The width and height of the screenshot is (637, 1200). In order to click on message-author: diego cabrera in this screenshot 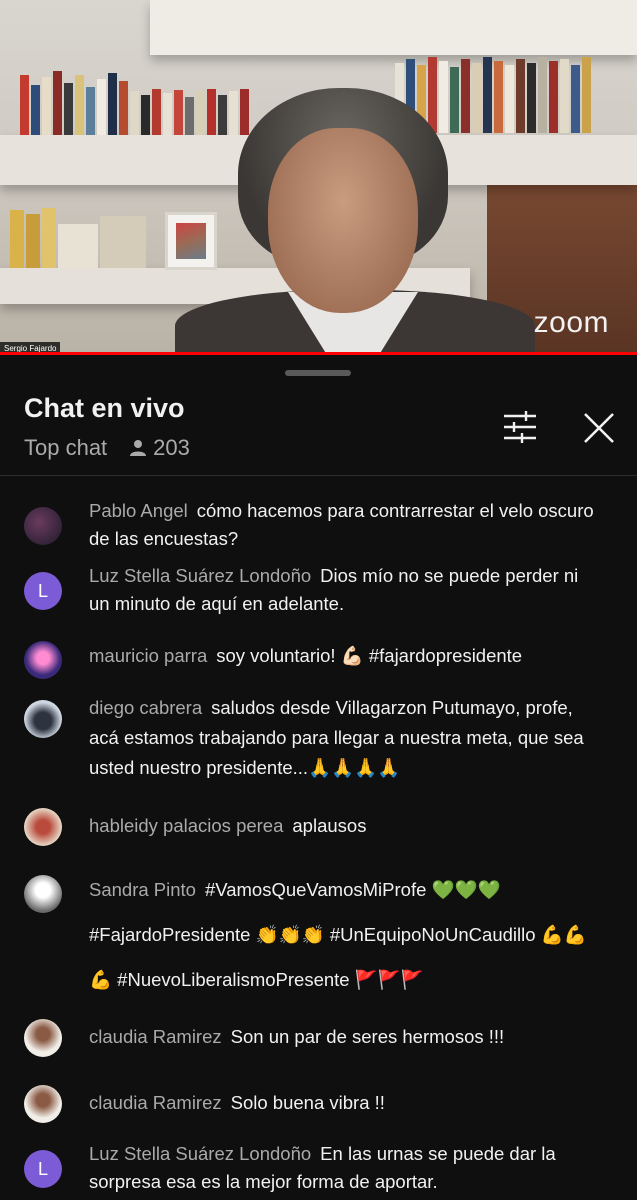, I will do `click(145, 707)`.